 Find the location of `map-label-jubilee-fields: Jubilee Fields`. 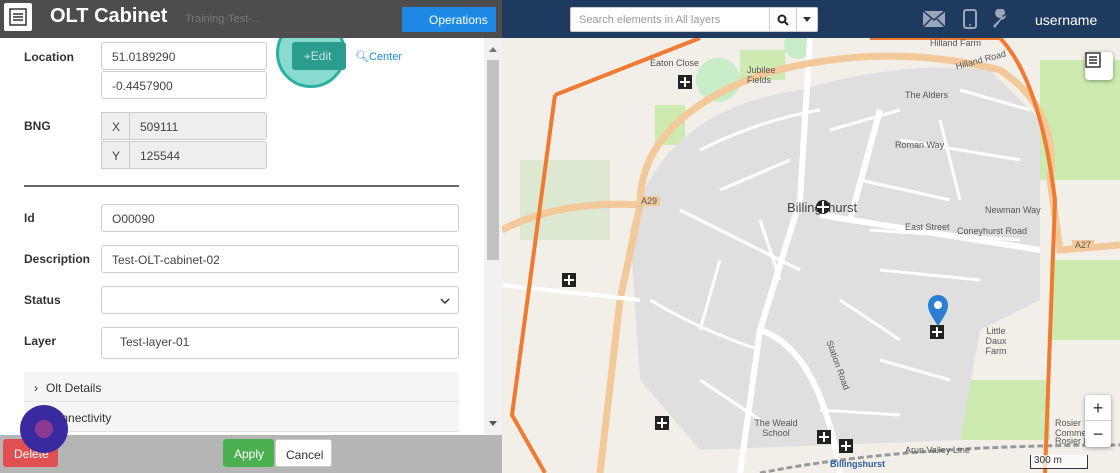

map-label-jubilee-fields: Jubilee Fields is located at coordinates (761, 75).